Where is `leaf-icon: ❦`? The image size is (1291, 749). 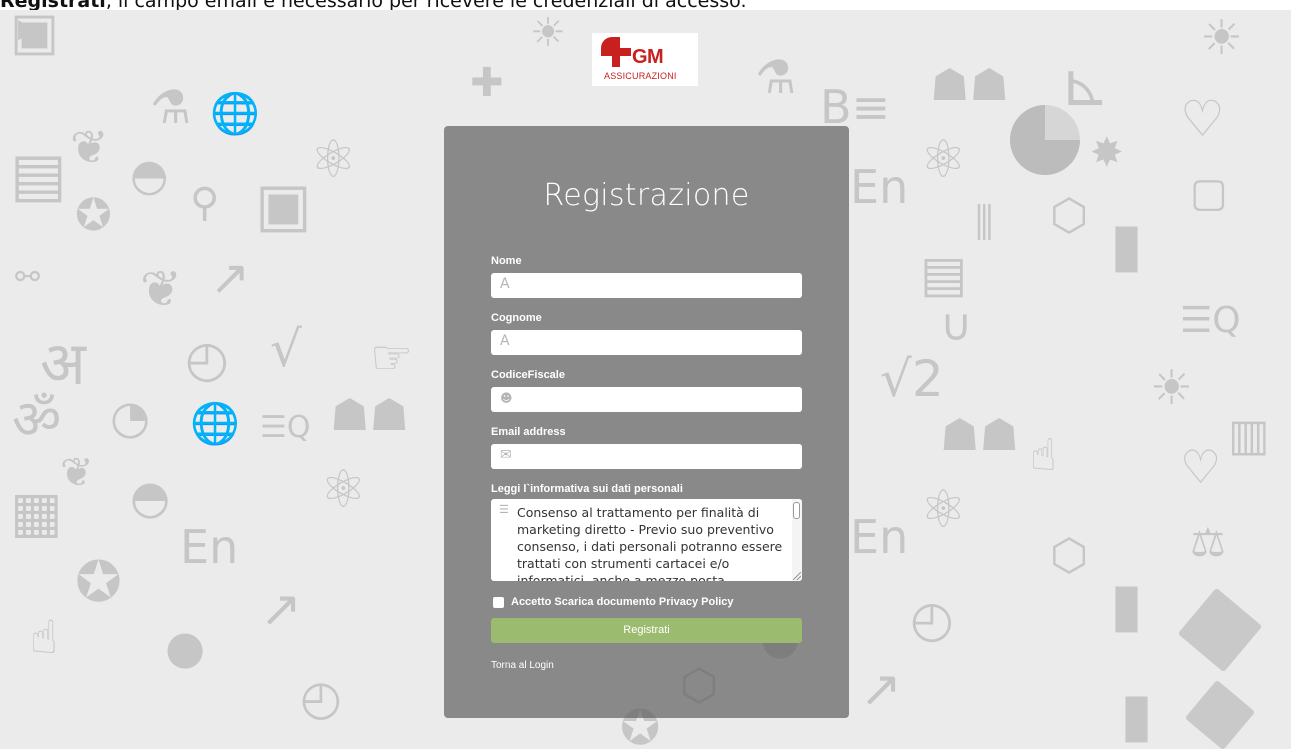 leaf-icon: ❦ is located at coordinates (89, 147).